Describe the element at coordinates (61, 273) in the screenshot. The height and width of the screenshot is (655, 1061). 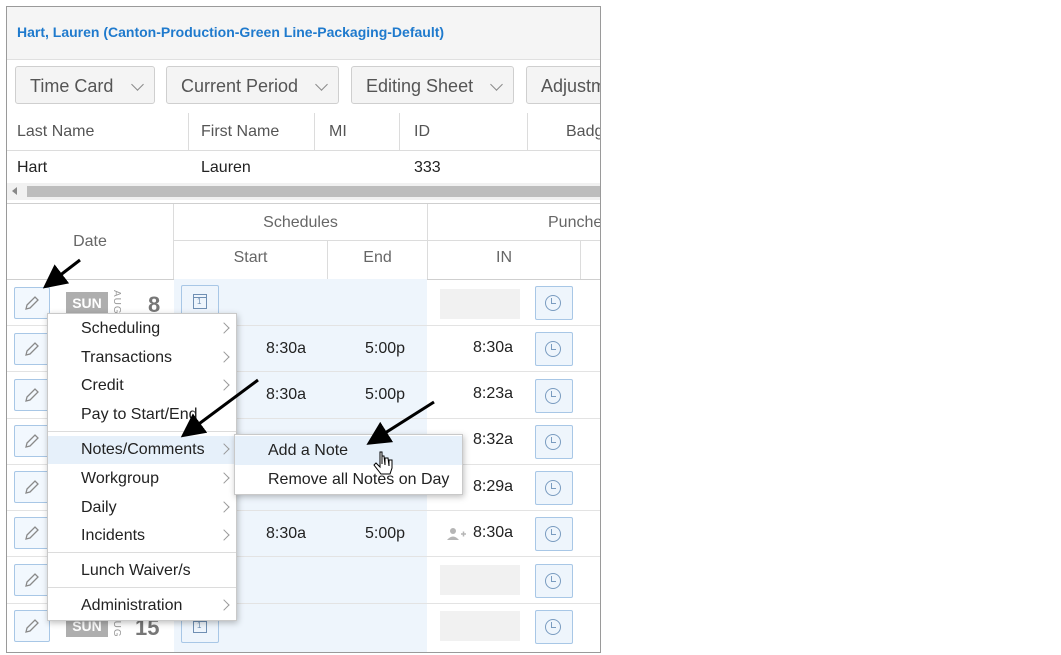
I see `arrow-to-edit-button` at that location.